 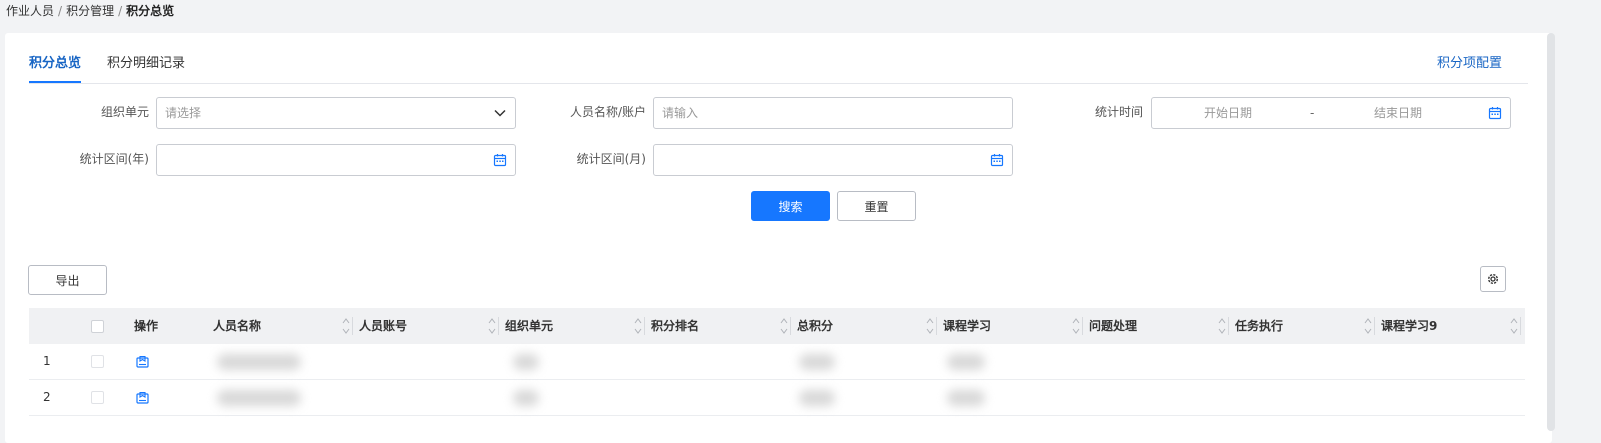 I want to click on column-header-org-unit: 组织单元, so click(x=577, y=326).